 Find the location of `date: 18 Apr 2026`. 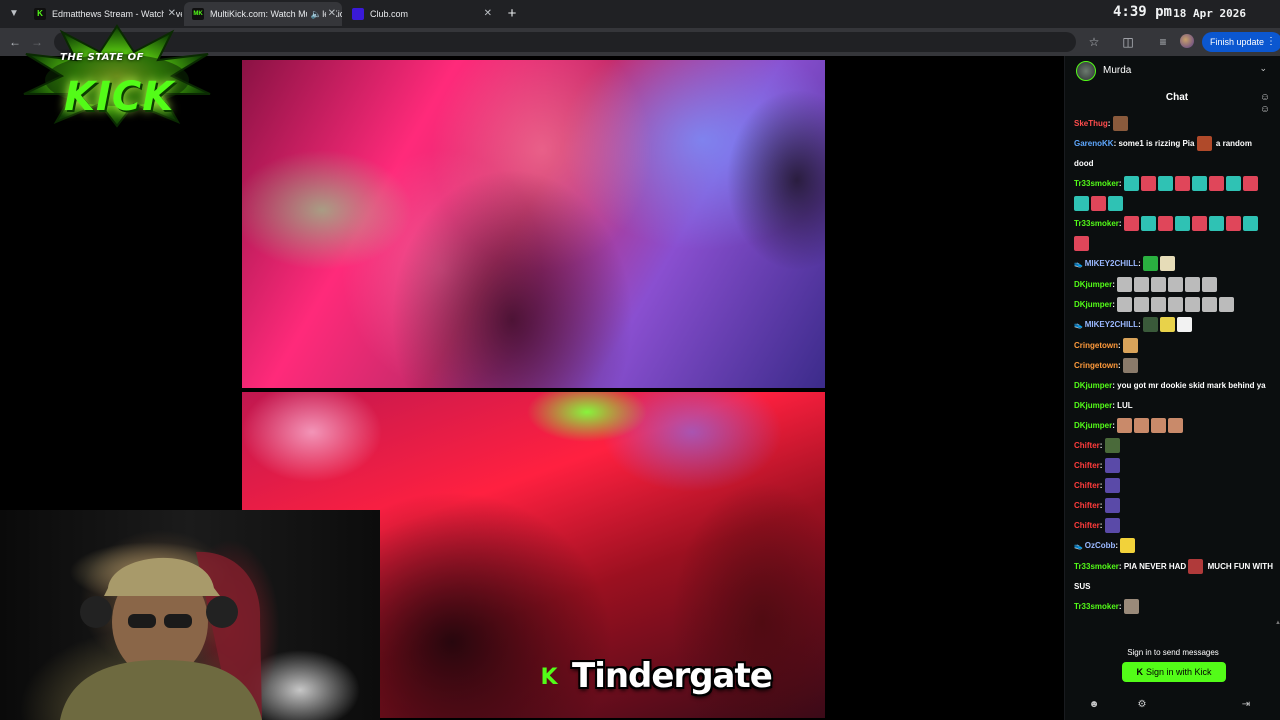

date: 18 Apr 2026 is located at coordinates (1209, 13).